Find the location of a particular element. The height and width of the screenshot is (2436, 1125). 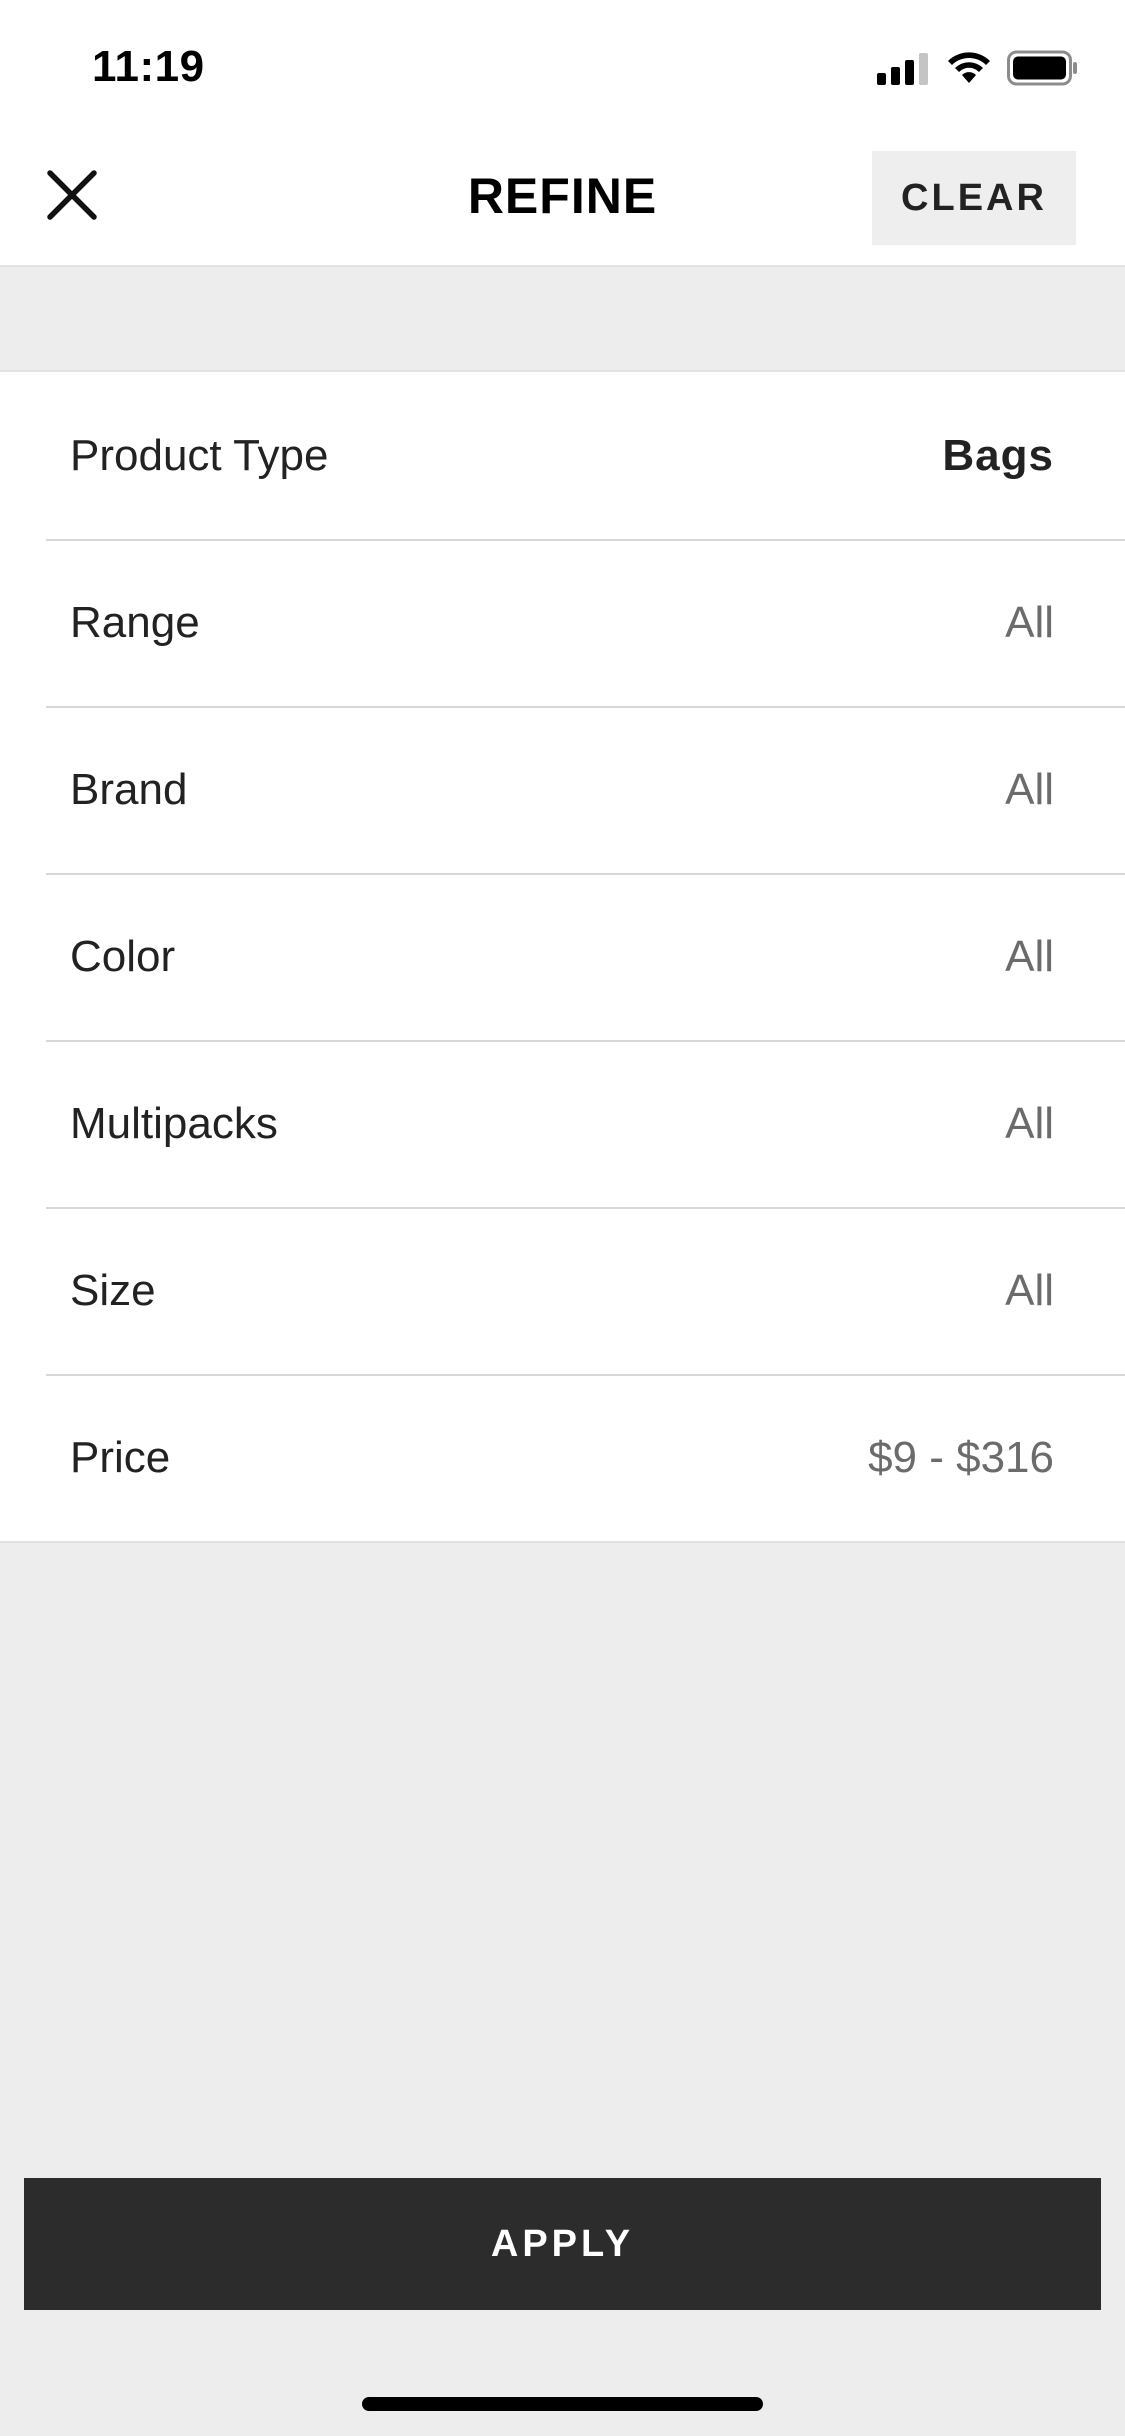

status-time: 11:19 is located at coordinates (148, 66).